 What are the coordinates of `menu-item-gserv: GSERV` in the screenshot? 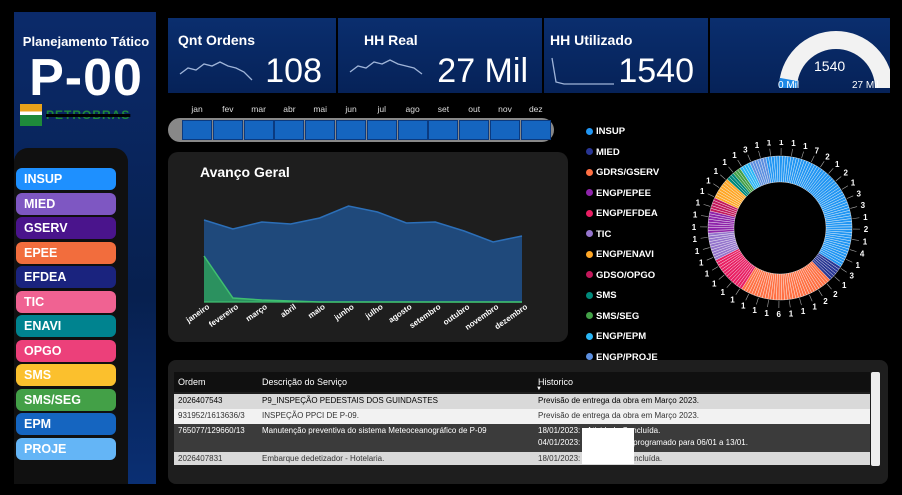 It's located at (66, 228).